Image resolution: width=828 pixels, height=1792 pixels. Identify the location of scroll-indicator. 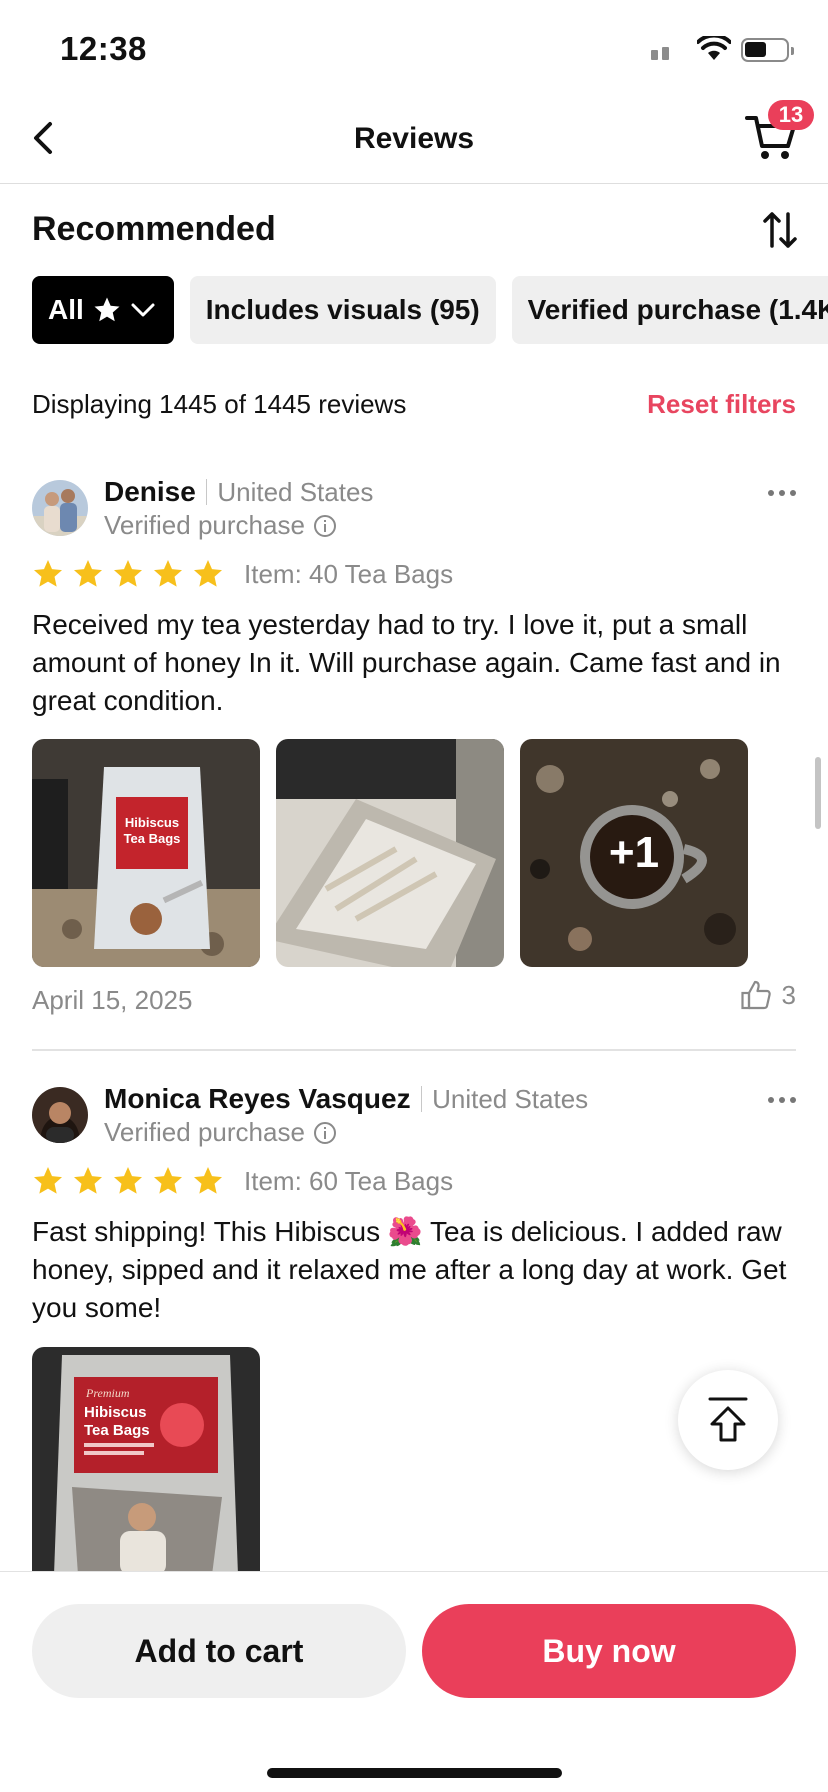
(818, 793).